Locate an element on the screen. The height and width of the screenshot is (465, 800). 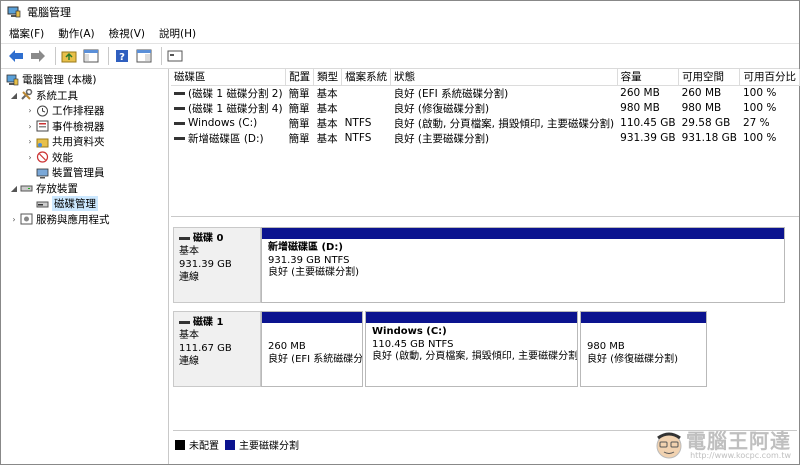
legend-unallocated: 未配置 is located at coordinates (197, 444).